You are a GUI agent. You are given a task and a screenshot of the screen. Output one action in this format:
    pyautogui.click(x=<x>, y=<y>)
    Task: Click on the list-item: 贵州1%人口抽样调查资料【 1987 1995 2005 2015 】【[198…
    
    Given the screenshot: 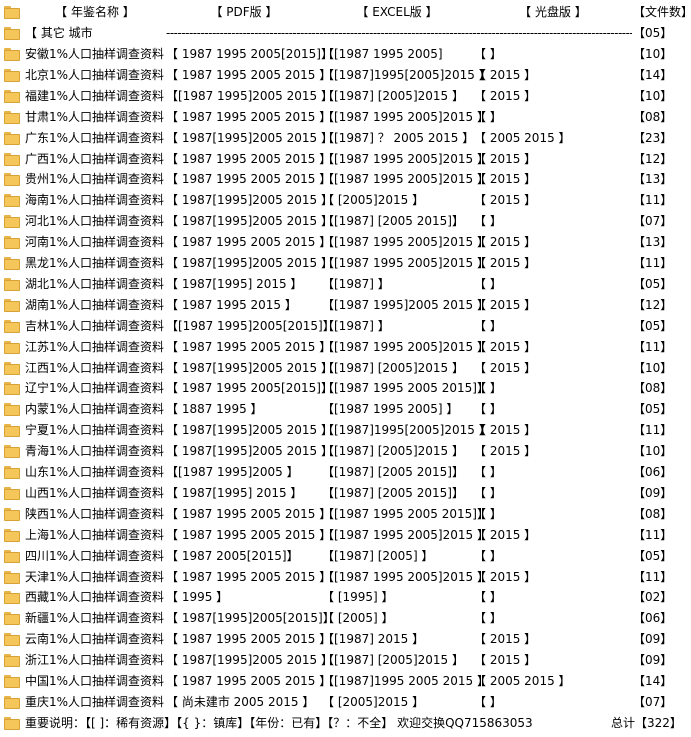 What is the action you would take?
    pyautogui.click(x=345, y=179)
    